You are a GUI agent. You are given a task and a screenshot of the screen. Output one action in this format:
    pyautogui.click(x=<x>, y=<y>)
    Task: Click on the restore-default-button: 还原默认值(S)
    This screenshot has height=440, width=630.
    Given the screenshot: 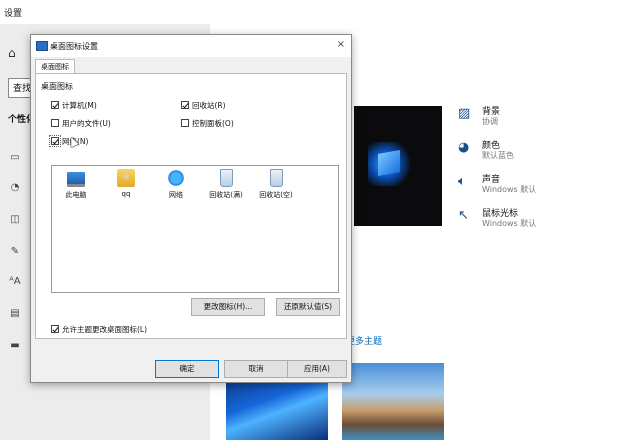 What is the action you would take?
    pyautogui.click(x=308, y=307)
    